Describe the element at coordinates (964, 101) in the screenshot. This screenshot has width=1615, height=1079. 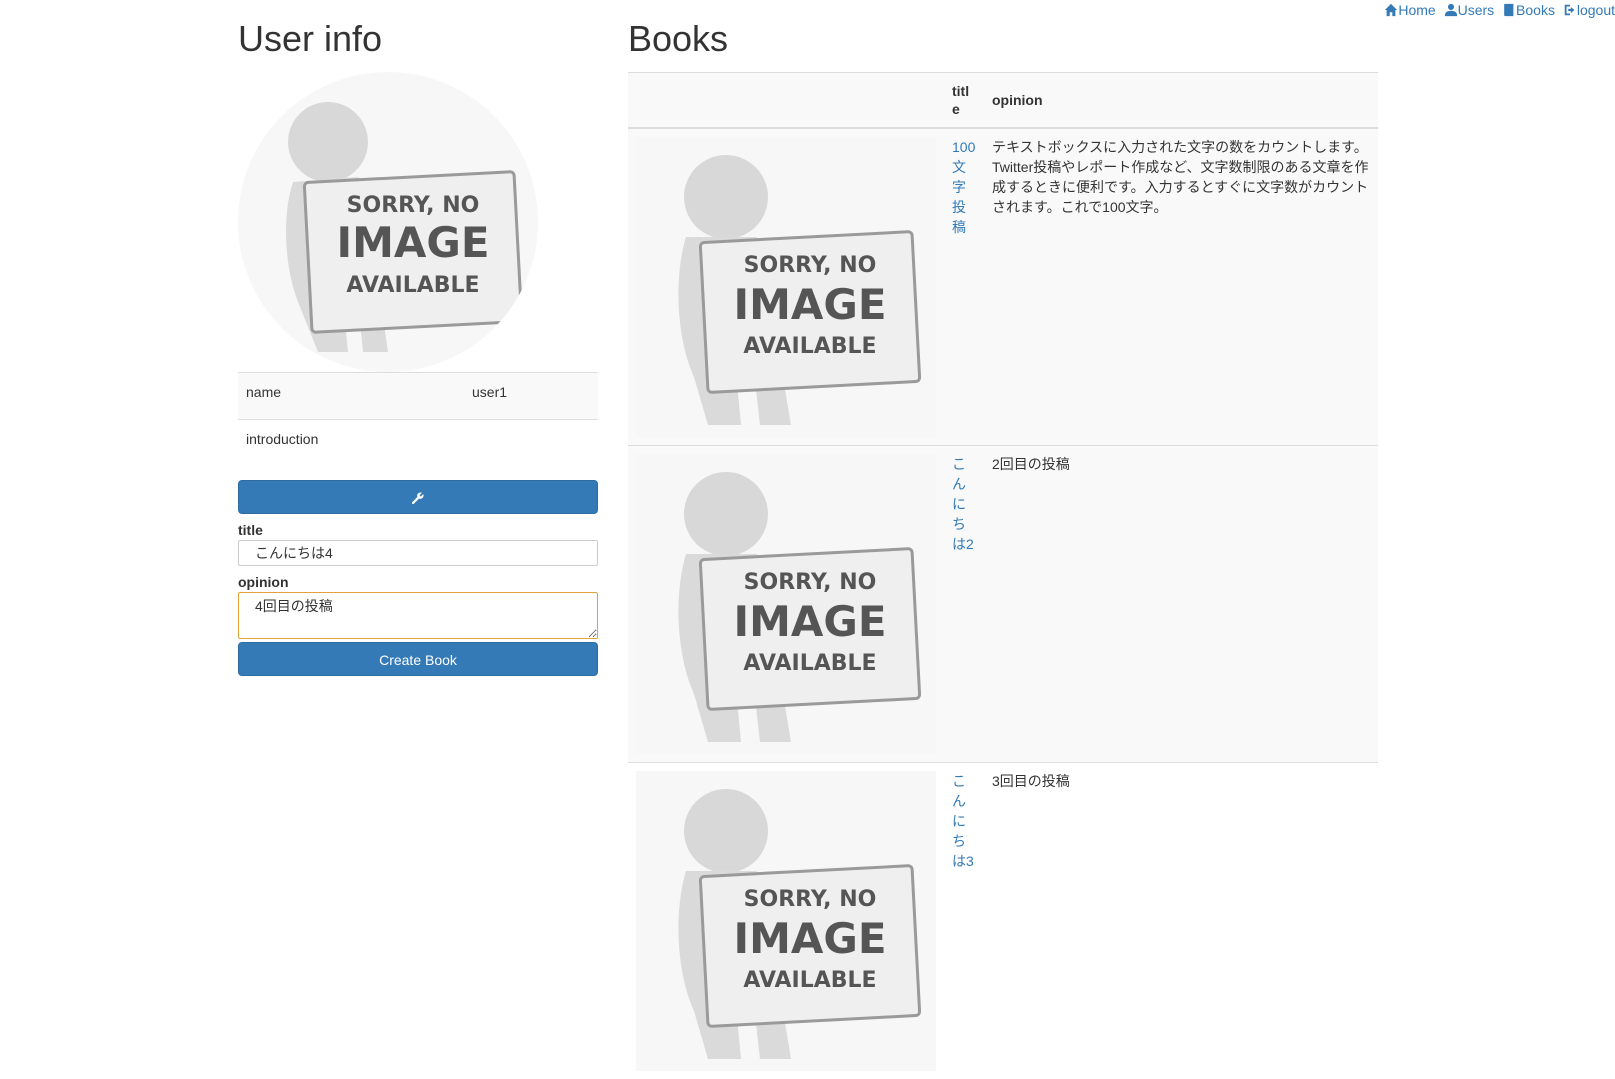
I see `column-header-title: title` at that location.